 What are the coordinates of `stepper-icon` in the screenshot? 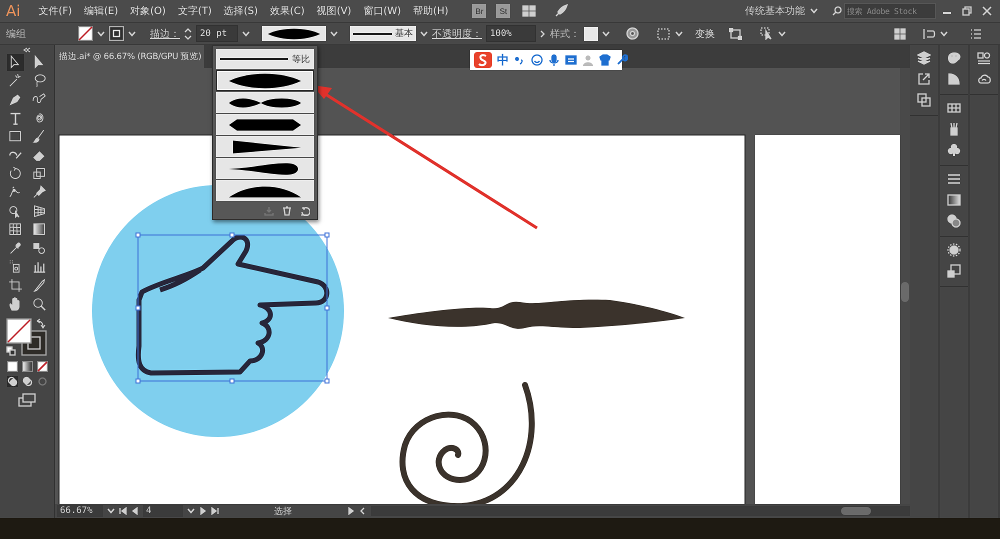 It's located at (188, 33).